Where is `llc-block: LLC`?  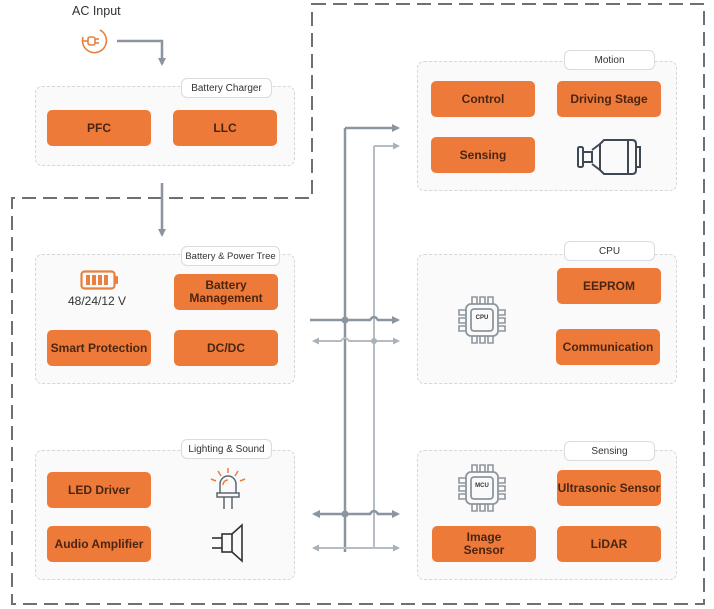
llc-block: LLC is located at coordinates (225, 128).